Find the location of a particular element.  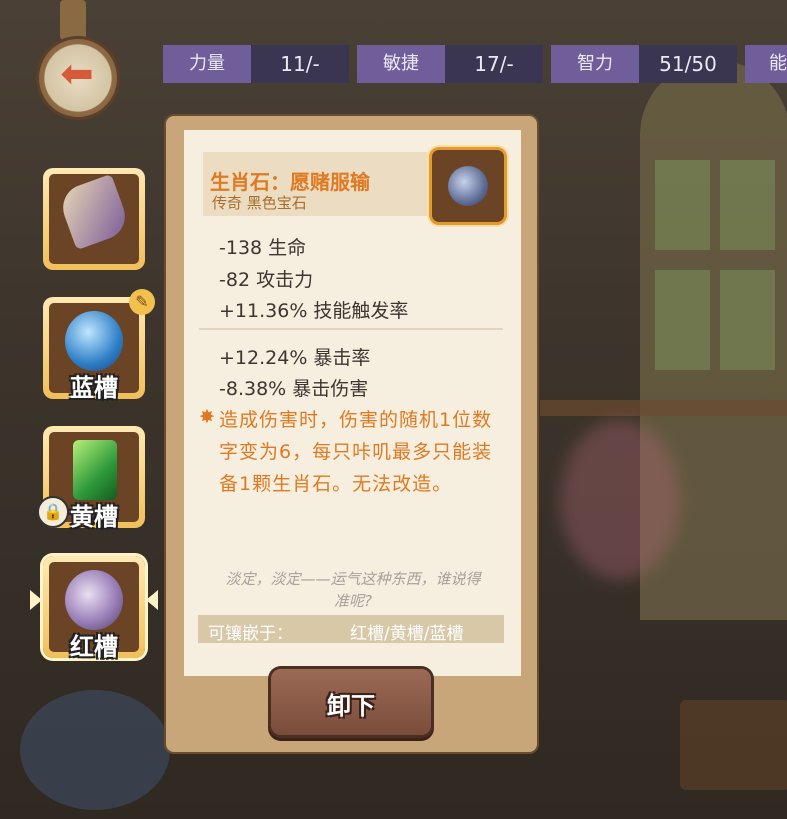

stat-label: 智力 is located at coordinates (595, 64).